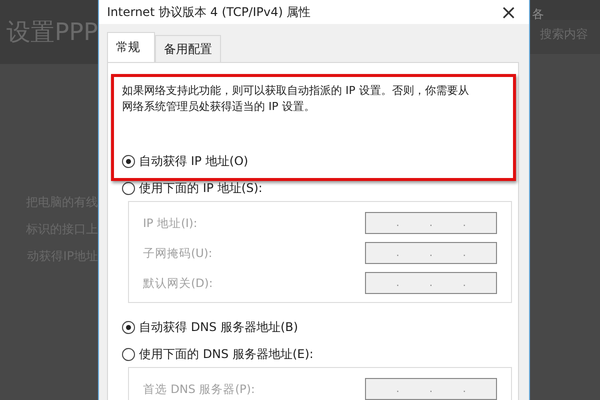  I want to click on background-text: 各, so click(565, 10).